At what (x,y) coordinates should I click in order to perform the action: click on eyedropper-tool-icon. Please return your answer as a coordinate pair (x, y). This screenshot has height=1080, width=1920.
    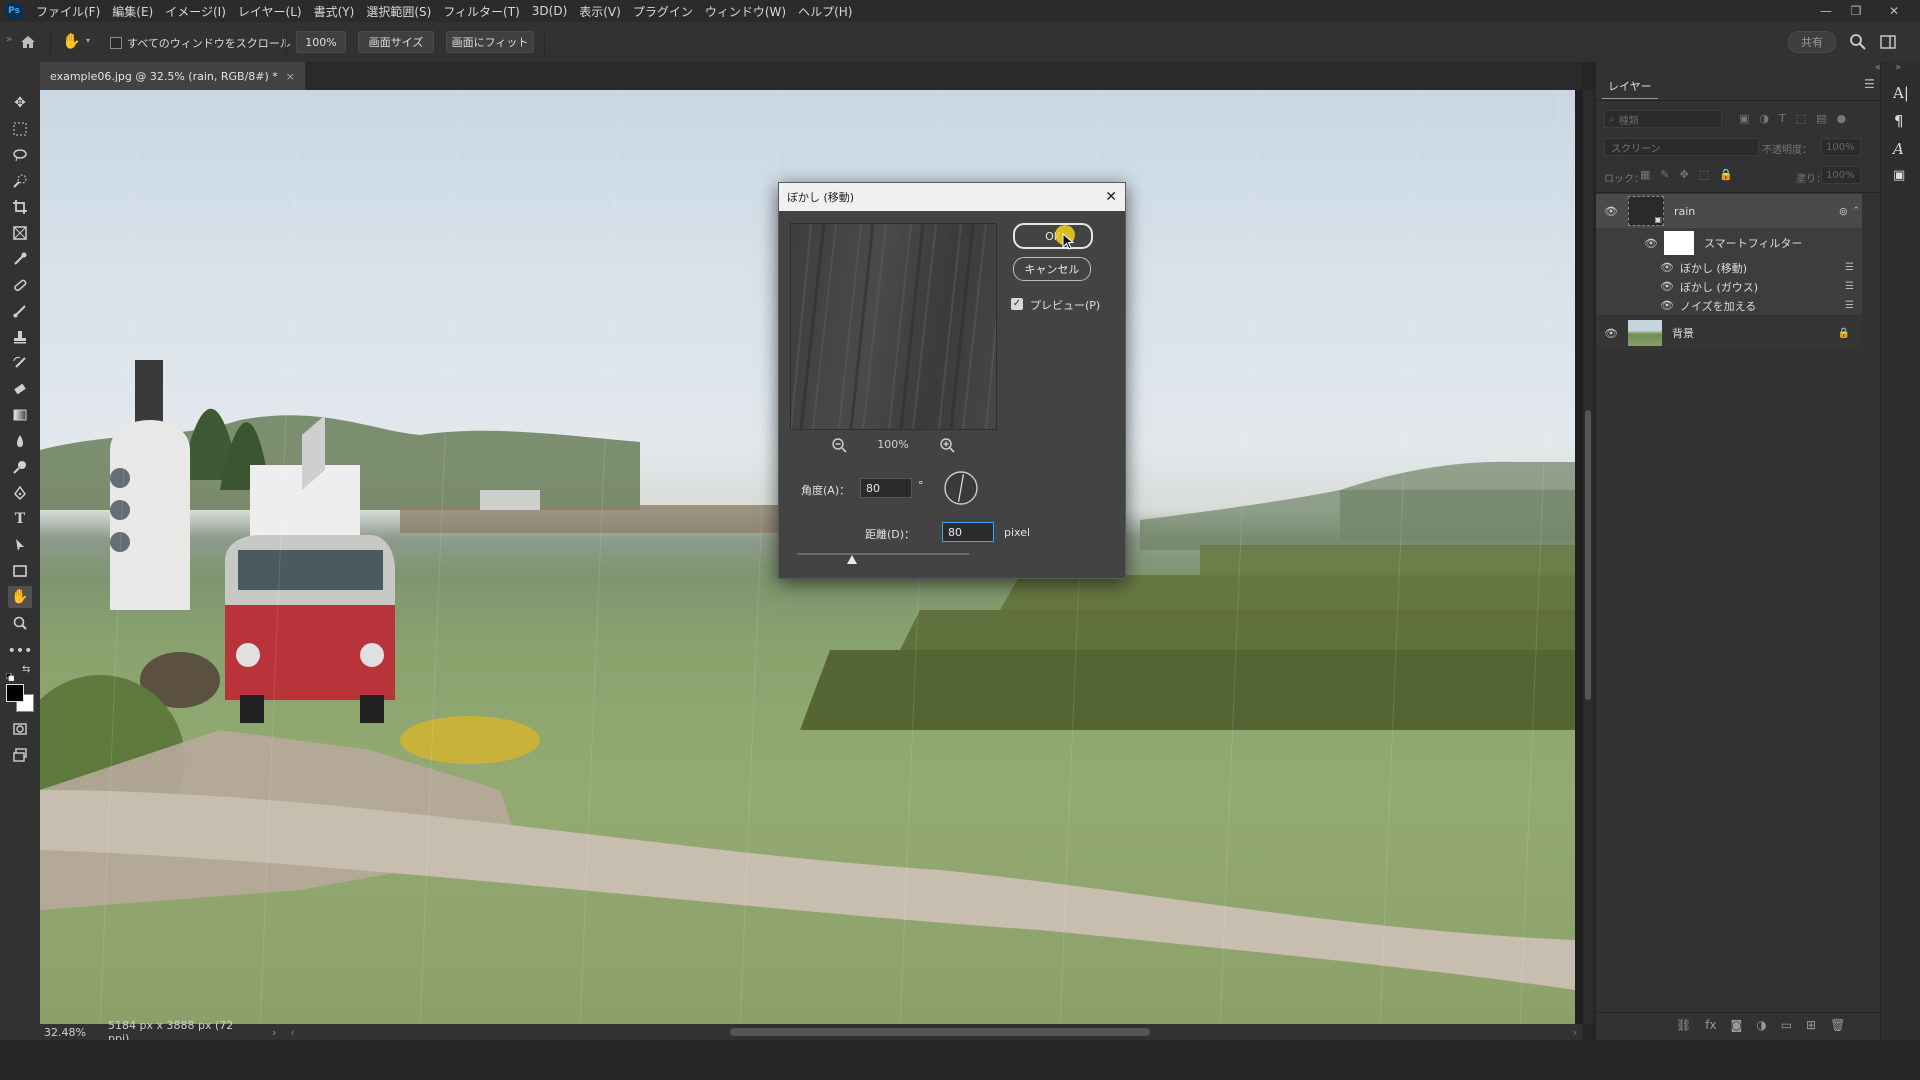
    Looking at the image, I should click on (20, 259).